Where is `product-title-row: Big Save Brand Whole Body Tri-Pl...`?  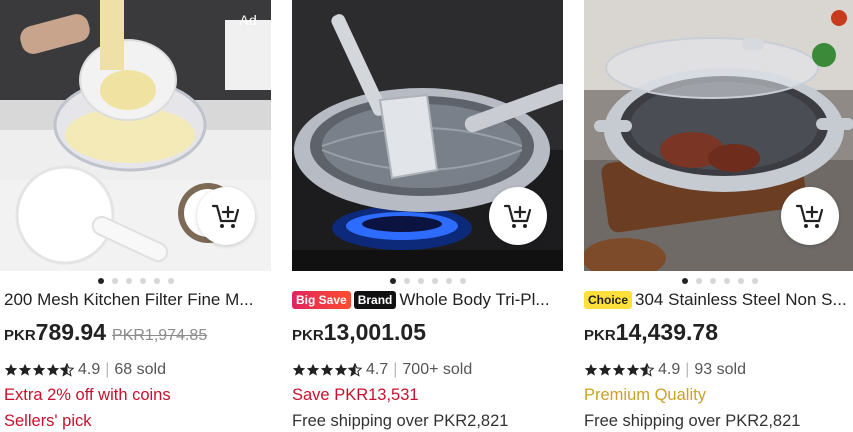 product-title-row: Big Save Brand Whole Body Tri-Pl... is located at coordinates (427, 300).